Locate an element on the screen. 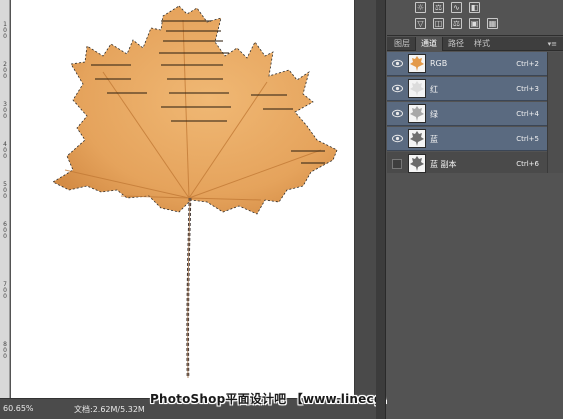 The image size is (563, 419). channels-scrollbar is located at coordinates (555, 113).